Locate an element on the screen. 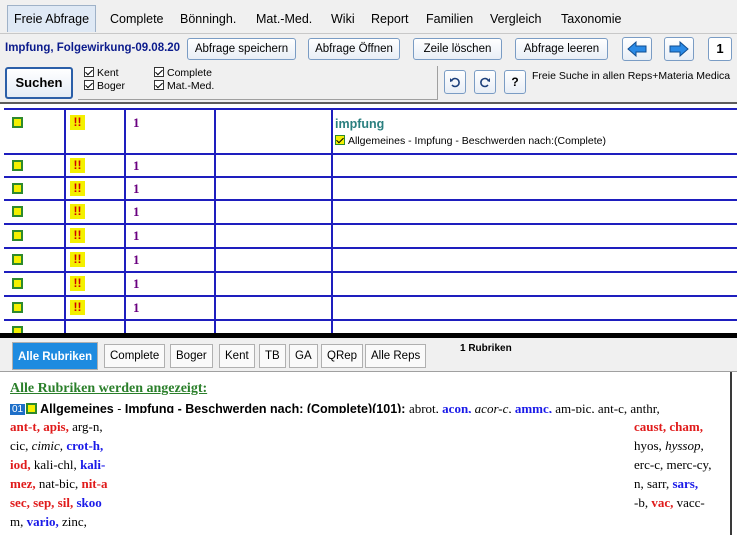  grid-row is located at coordinates (370, 326).